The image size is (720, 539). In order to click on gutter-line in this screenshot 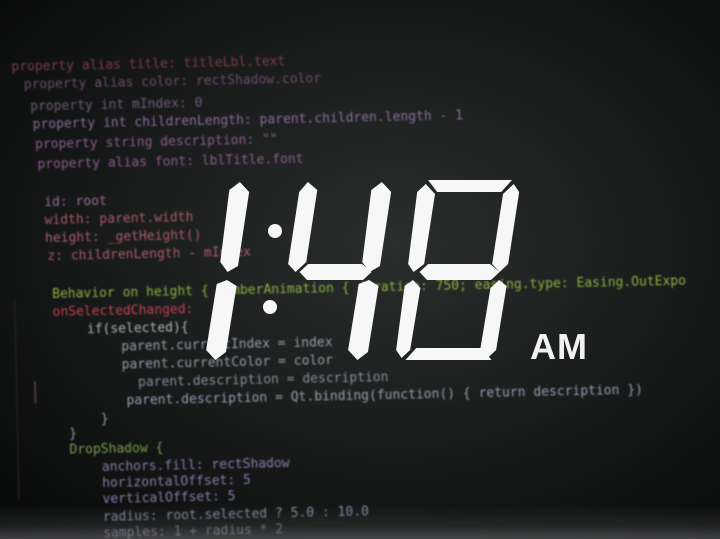, I will do `click(17, 399)`.